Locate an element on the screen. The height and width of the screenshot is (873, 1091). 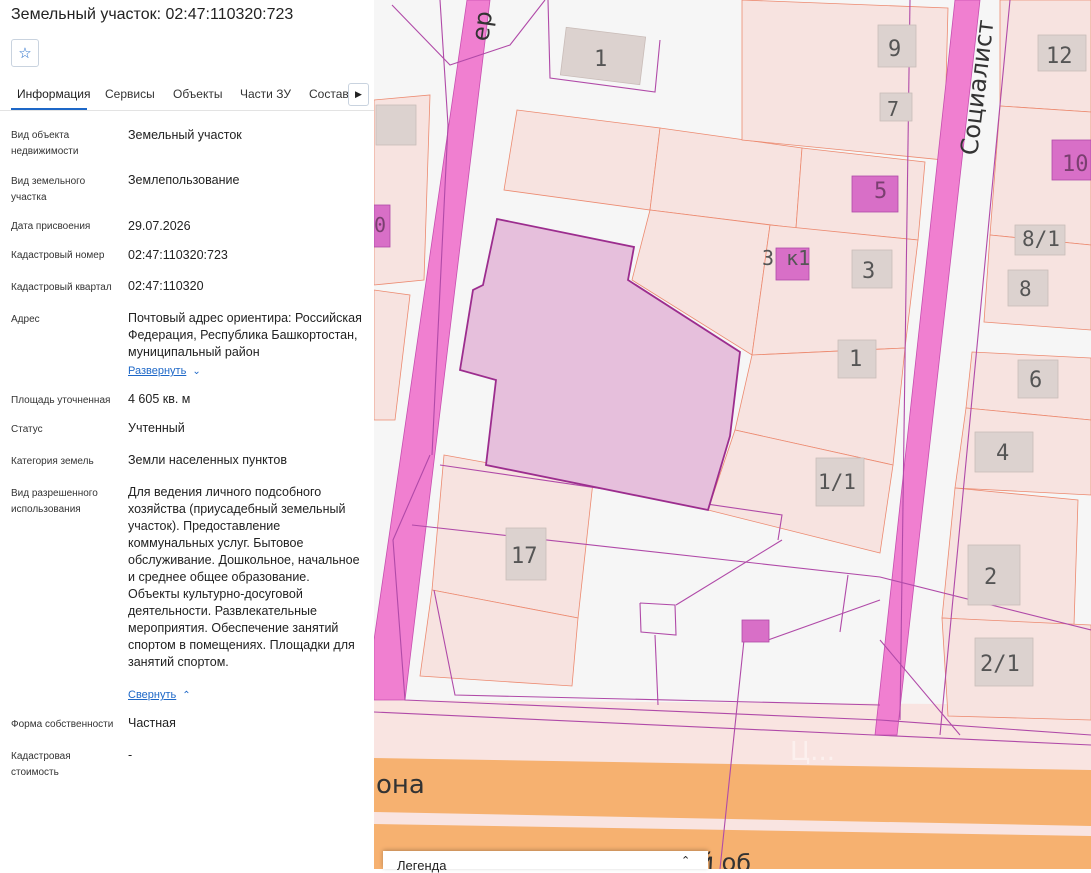
building-number: 10 is located at coordinates (1075, 164).